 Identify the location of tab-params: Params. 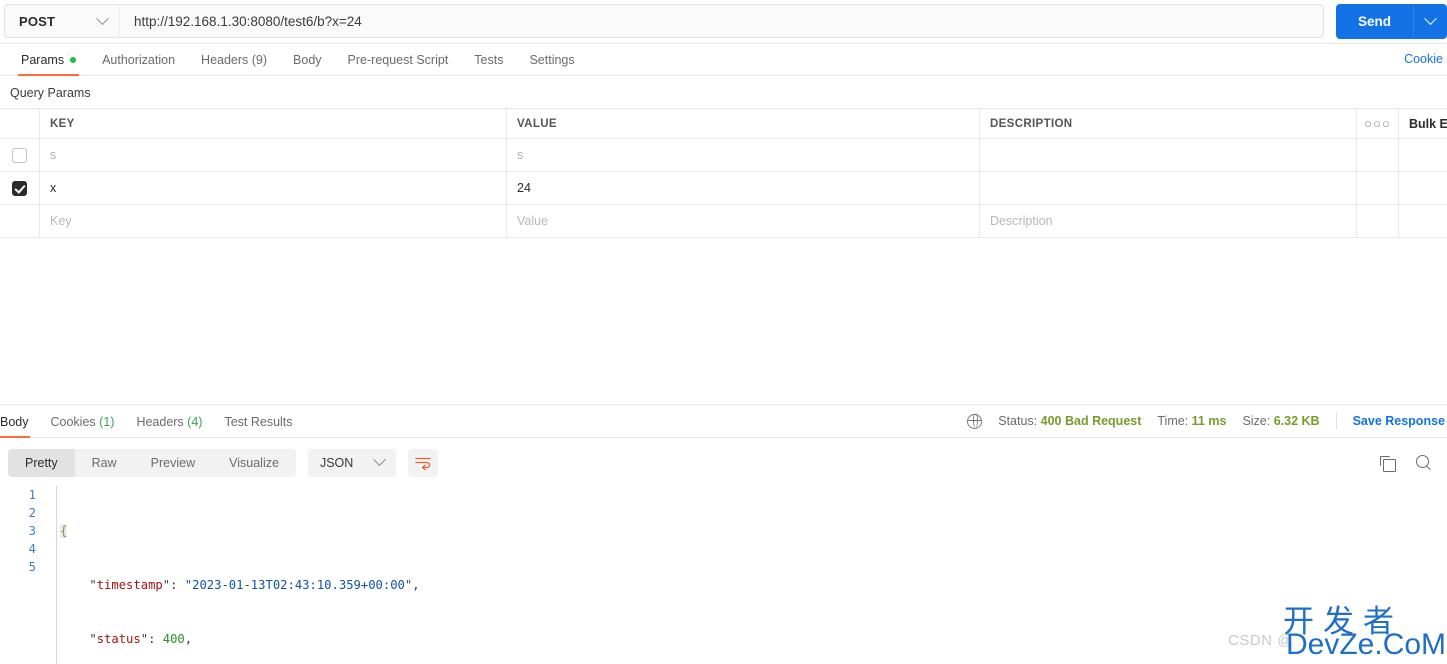
(48, 64).